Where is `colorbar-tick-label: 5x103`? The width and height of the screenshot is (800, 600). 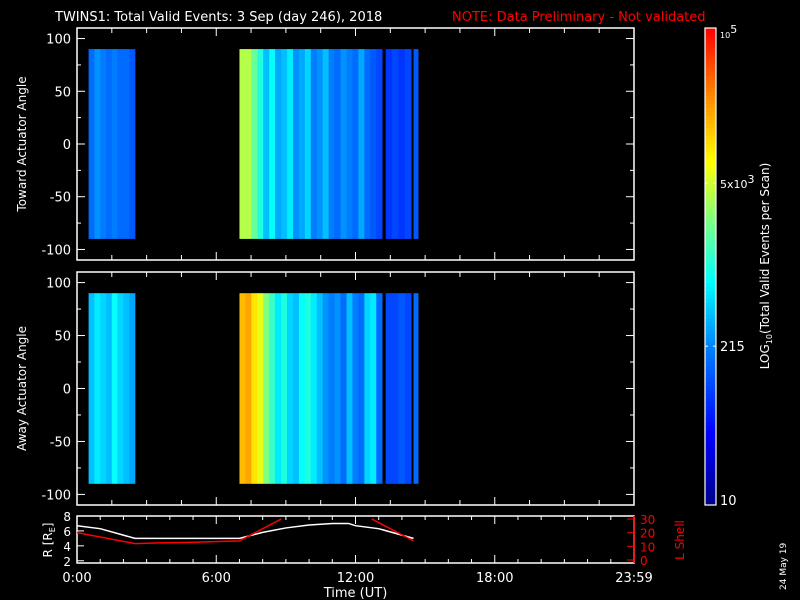 colorbar-tick-label: 5x103 is located at coordinates (737, 182).